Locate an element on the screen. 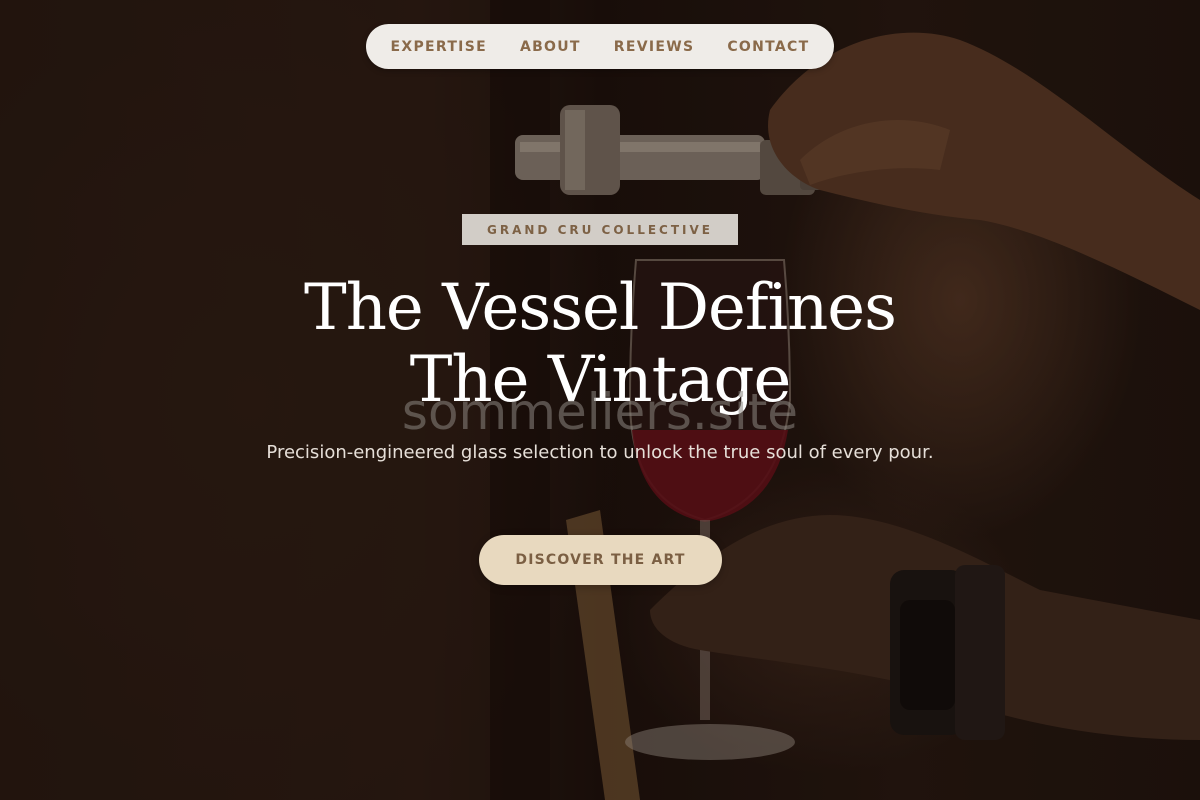 Image resolution: width=1200 pixels, height=800 pixels. nav-link-expertise: EXPERTISE is located at coordinates (439, 47).